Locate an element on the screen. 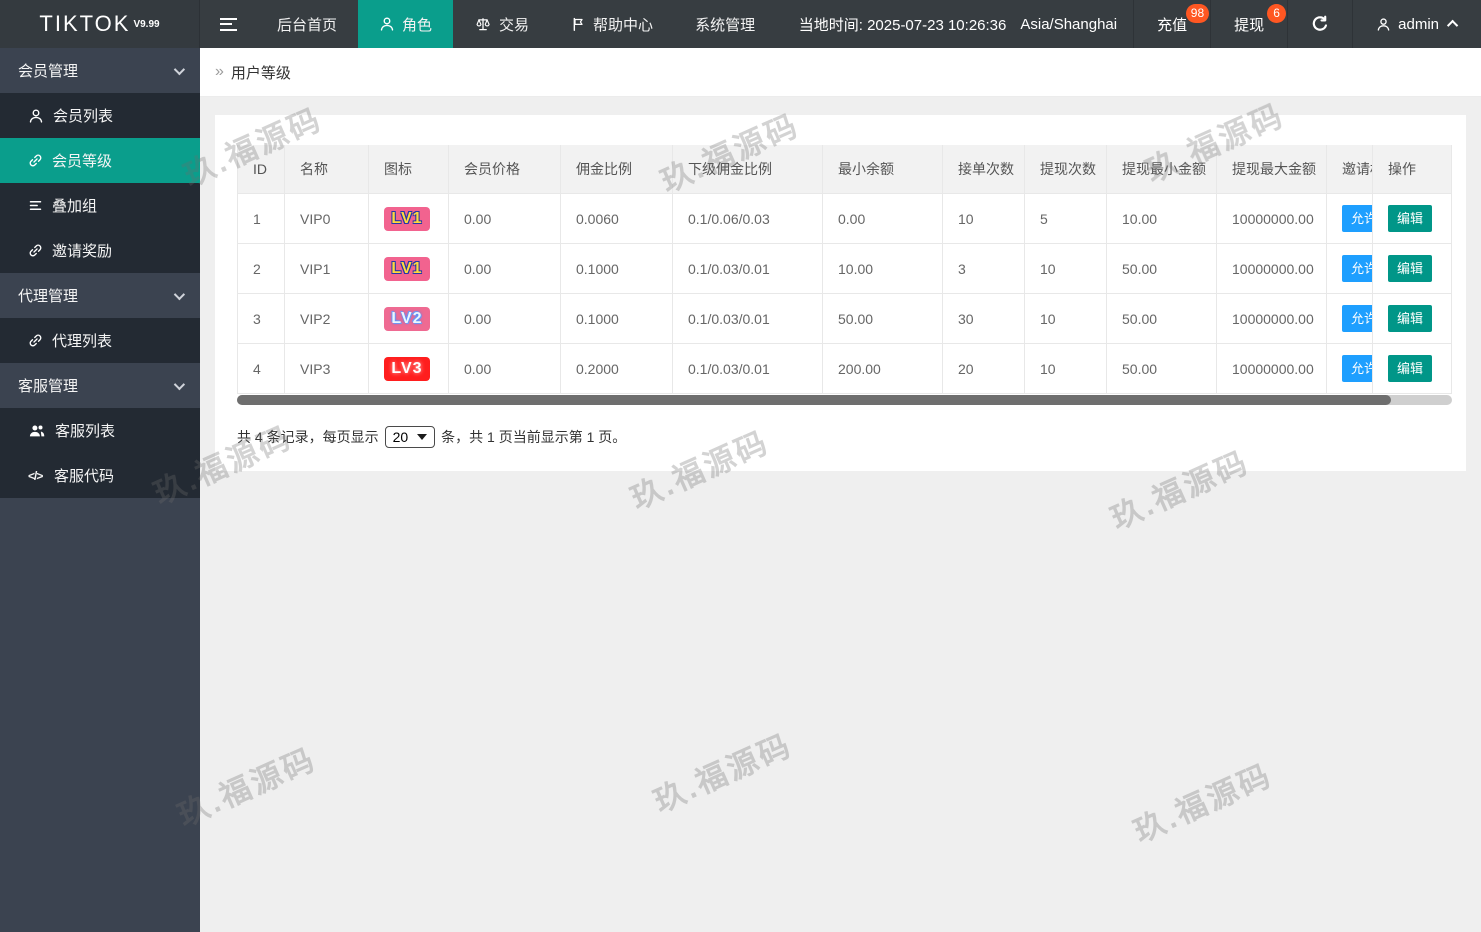  col-header-icon: 图标 is located at coordinates (409, 169).